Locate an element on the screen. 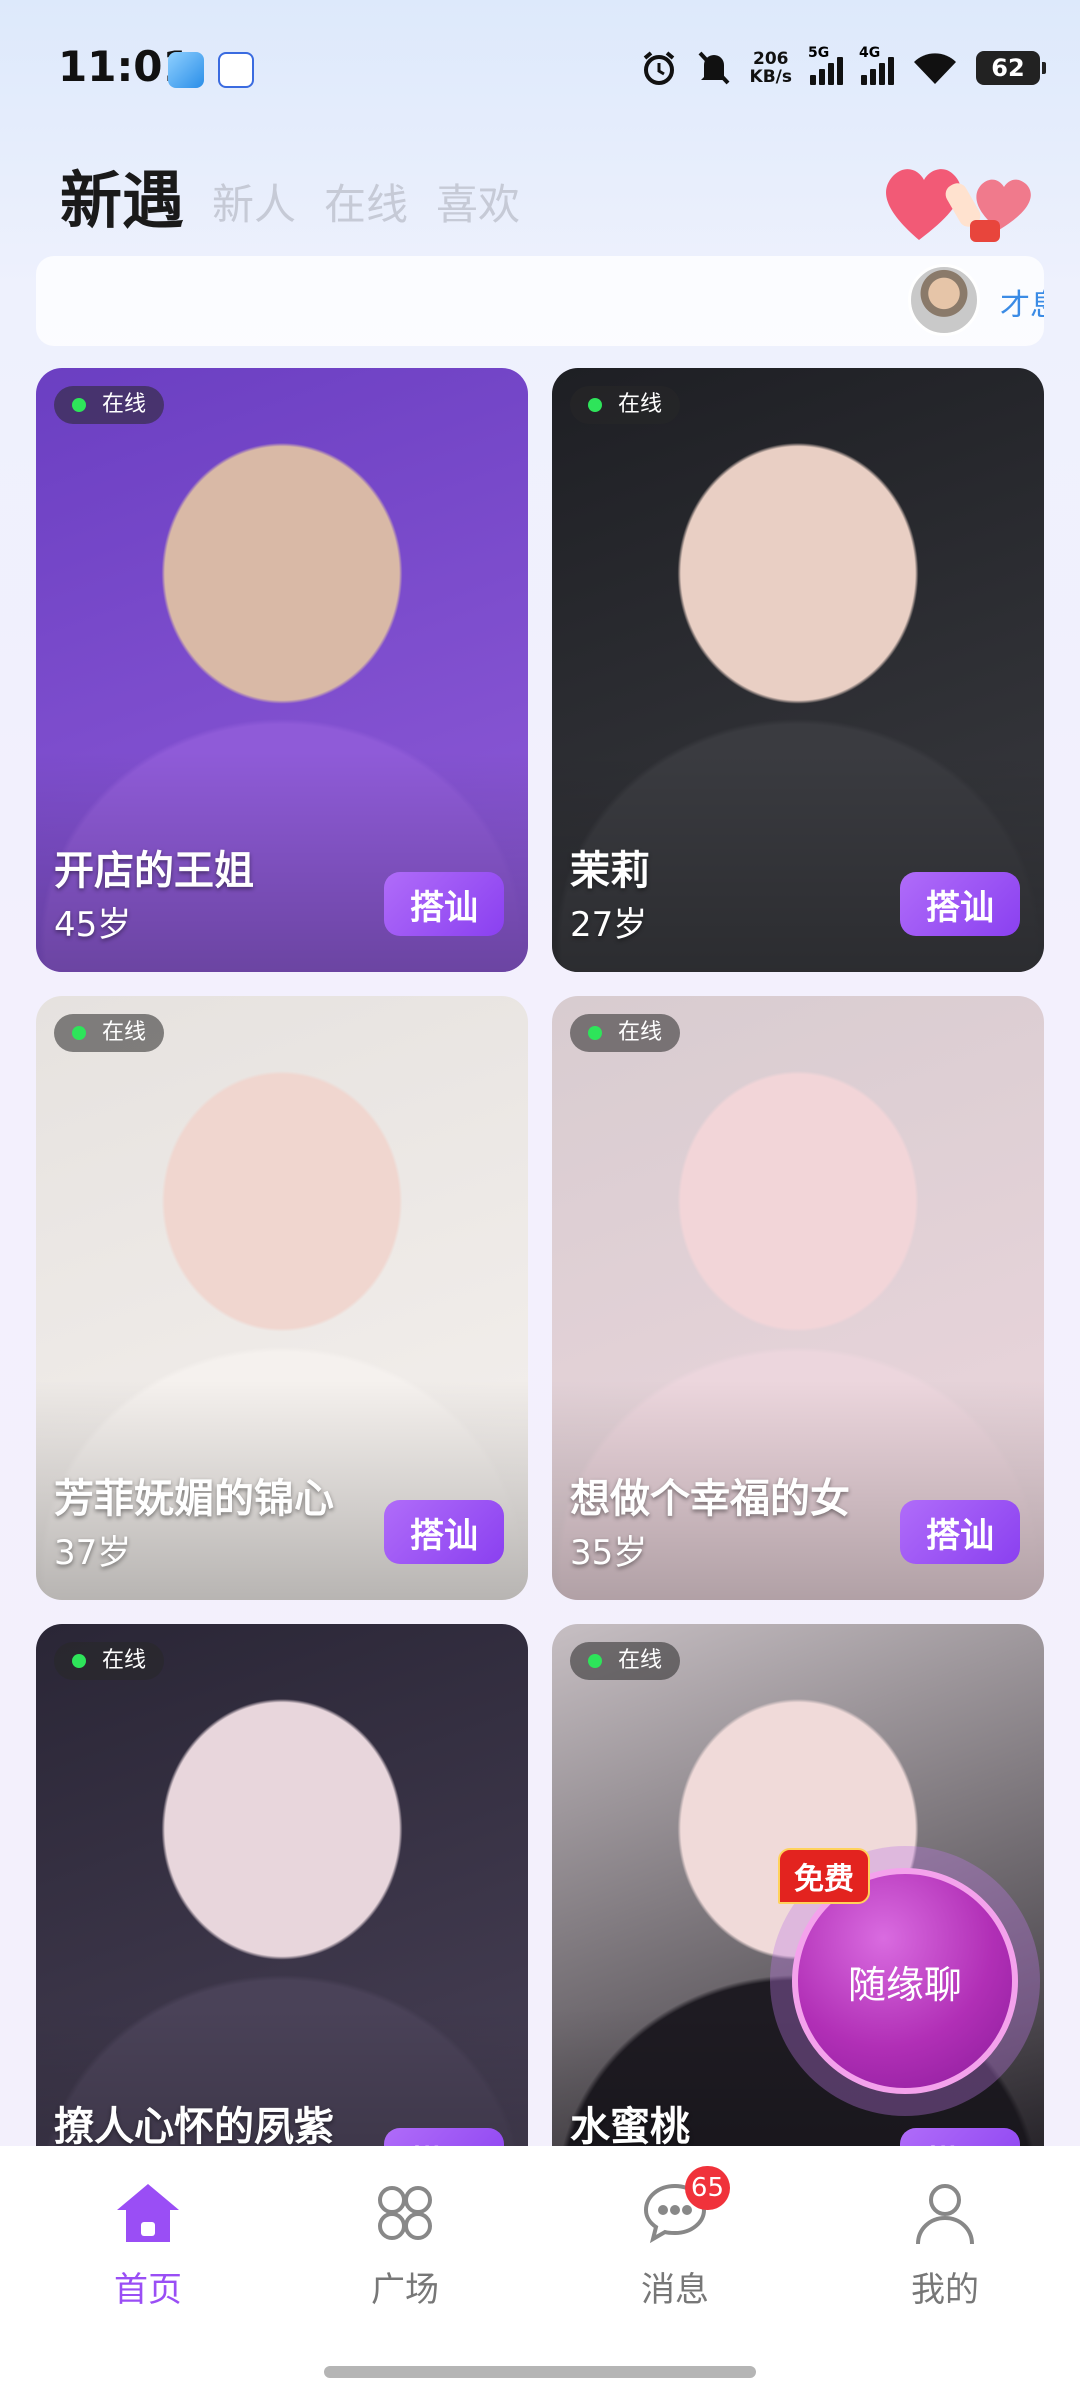 This screenshot has height=2400, width=1080. top-tabs: 新遇 新人 在线 喜欢 is located at coordinates (290, 195).